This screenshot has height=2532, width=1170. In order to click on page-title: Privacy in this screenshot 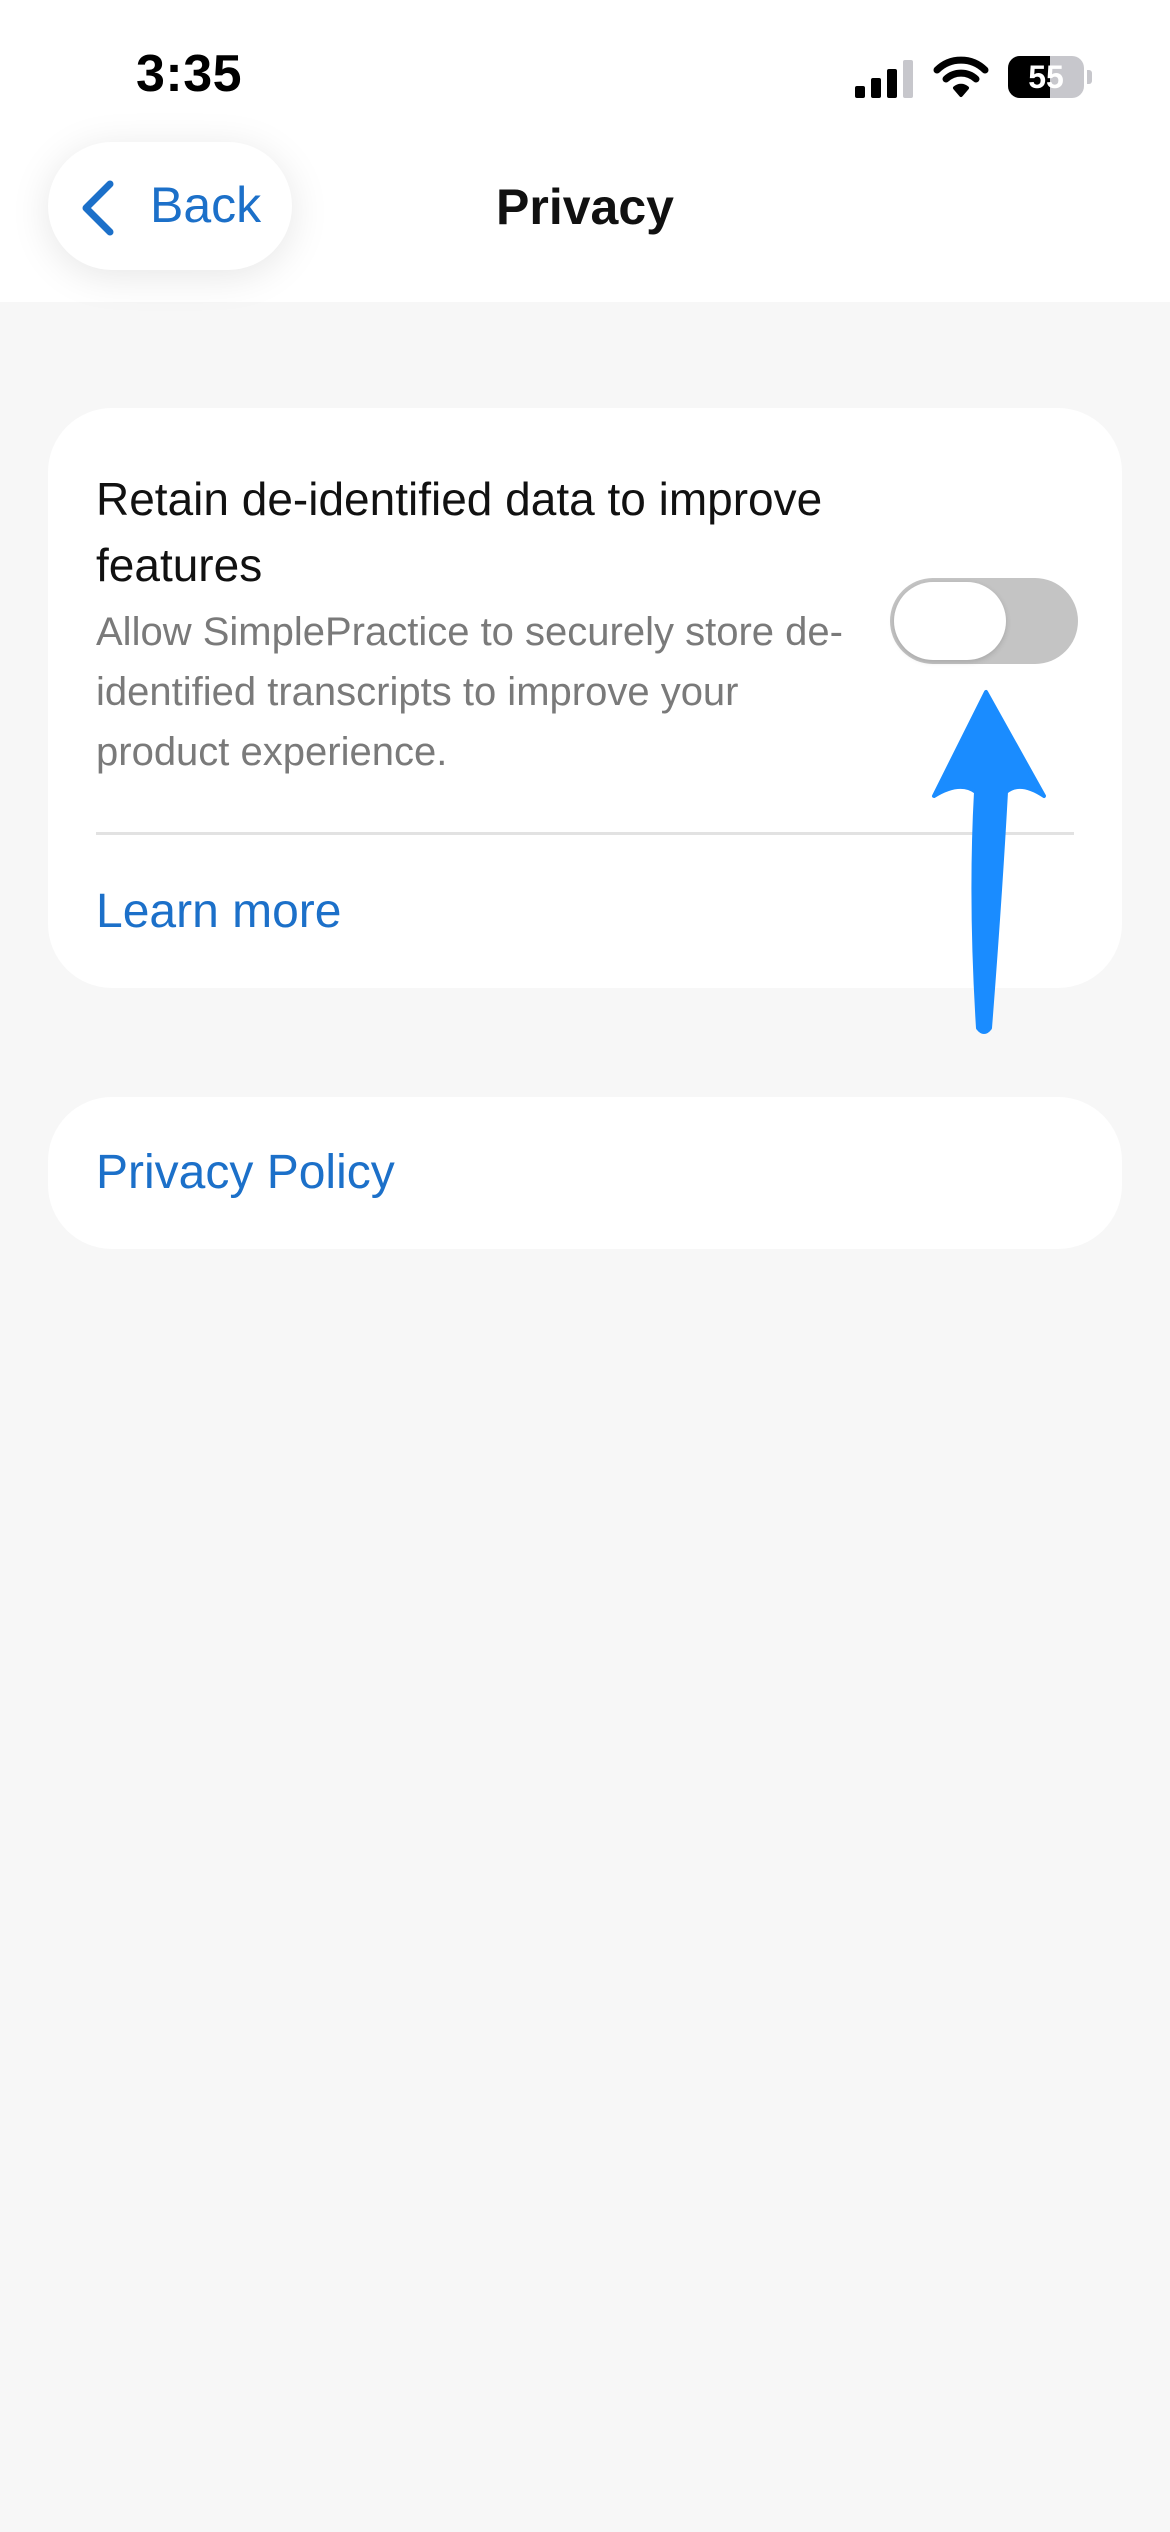, I will do `click(585, 207)`.